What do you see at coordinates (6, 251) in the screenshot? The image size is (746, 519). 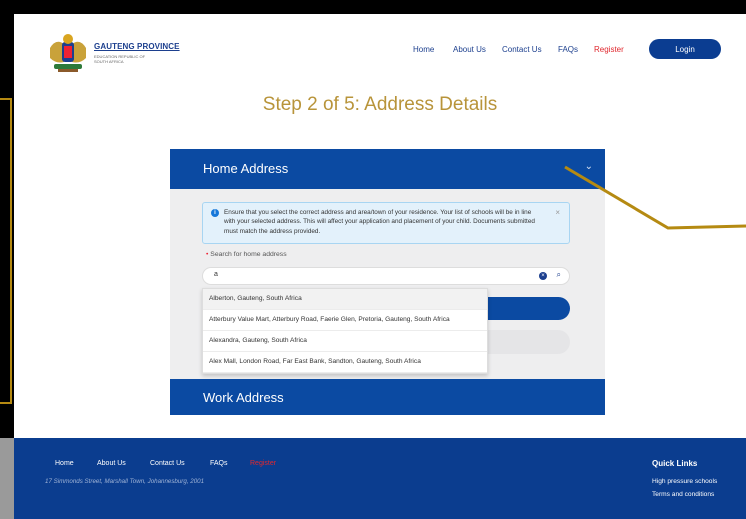 I see `annotation-frame` at bounding box center [6, 251].